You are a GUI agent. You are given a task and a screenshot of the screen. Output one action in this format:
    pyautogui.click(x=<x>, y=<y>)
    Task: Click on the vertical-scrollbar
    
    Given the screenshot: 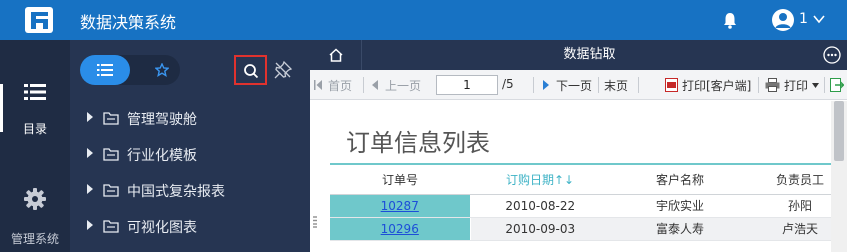 What is the action you would take?
    pyautogui.click(x=839, y=176)
    